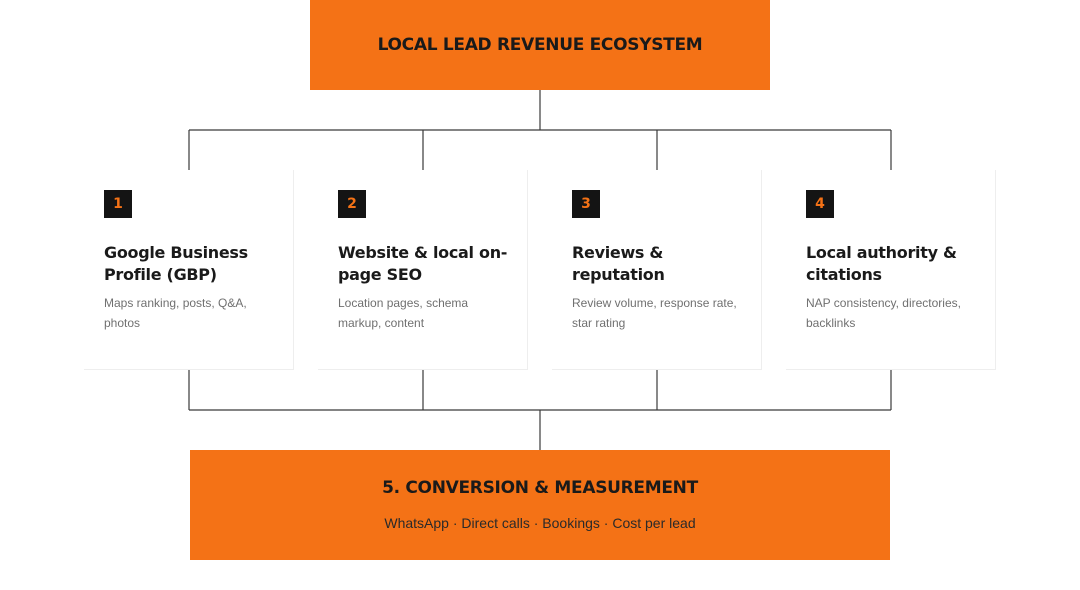 The height and width of the screenshot is (590, 1080). What do you see at coordinates (118, 204) in the screenshot?
I see `pillar-number-badge: 1` at bounding box center [118, 204].